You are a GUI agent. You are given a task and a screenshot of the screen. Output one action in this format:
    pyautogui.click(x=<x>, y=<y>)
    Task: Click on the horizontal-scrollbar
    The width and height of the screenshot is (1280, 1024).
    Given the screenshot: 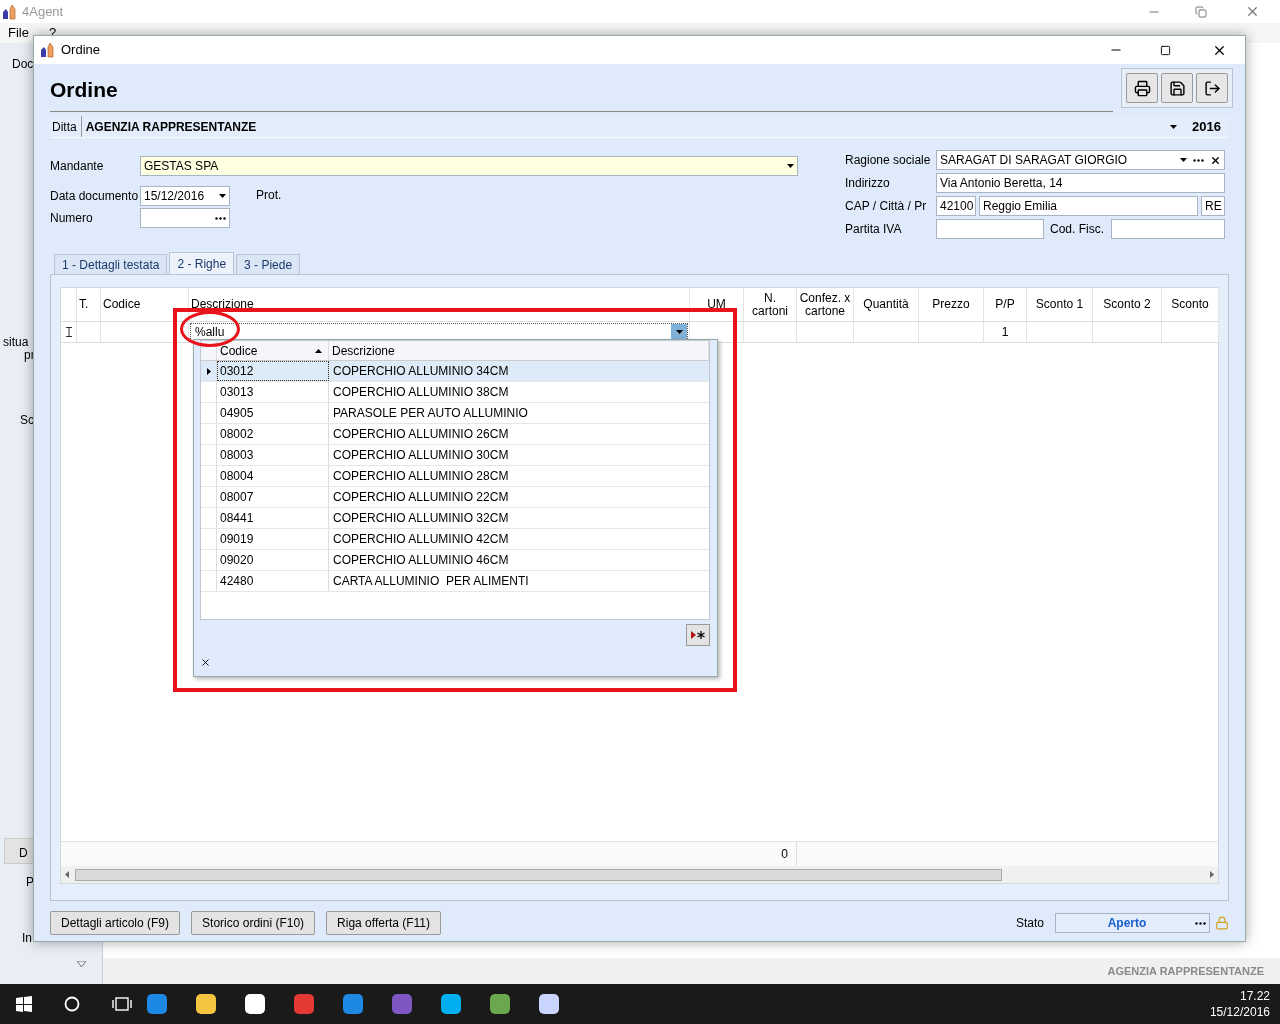 What is the action you would take?
    pyautogui.click(x=639, y=874)
    